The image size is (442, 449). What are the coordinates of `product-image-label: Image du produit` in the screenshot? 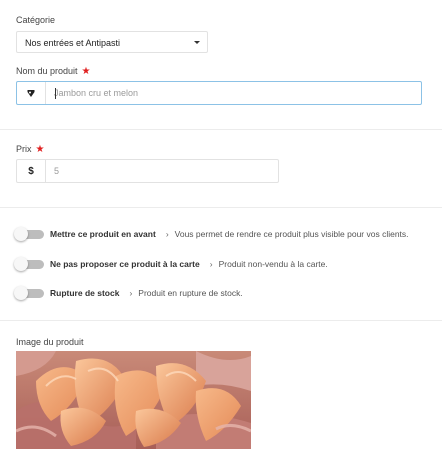 It's located at (50, 342).